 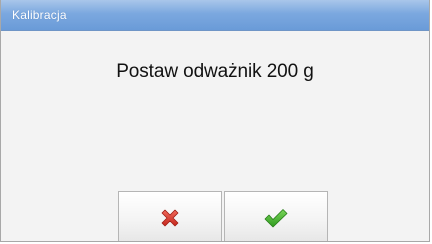 I want to click on cross-icon, so click(x=170, y=217).